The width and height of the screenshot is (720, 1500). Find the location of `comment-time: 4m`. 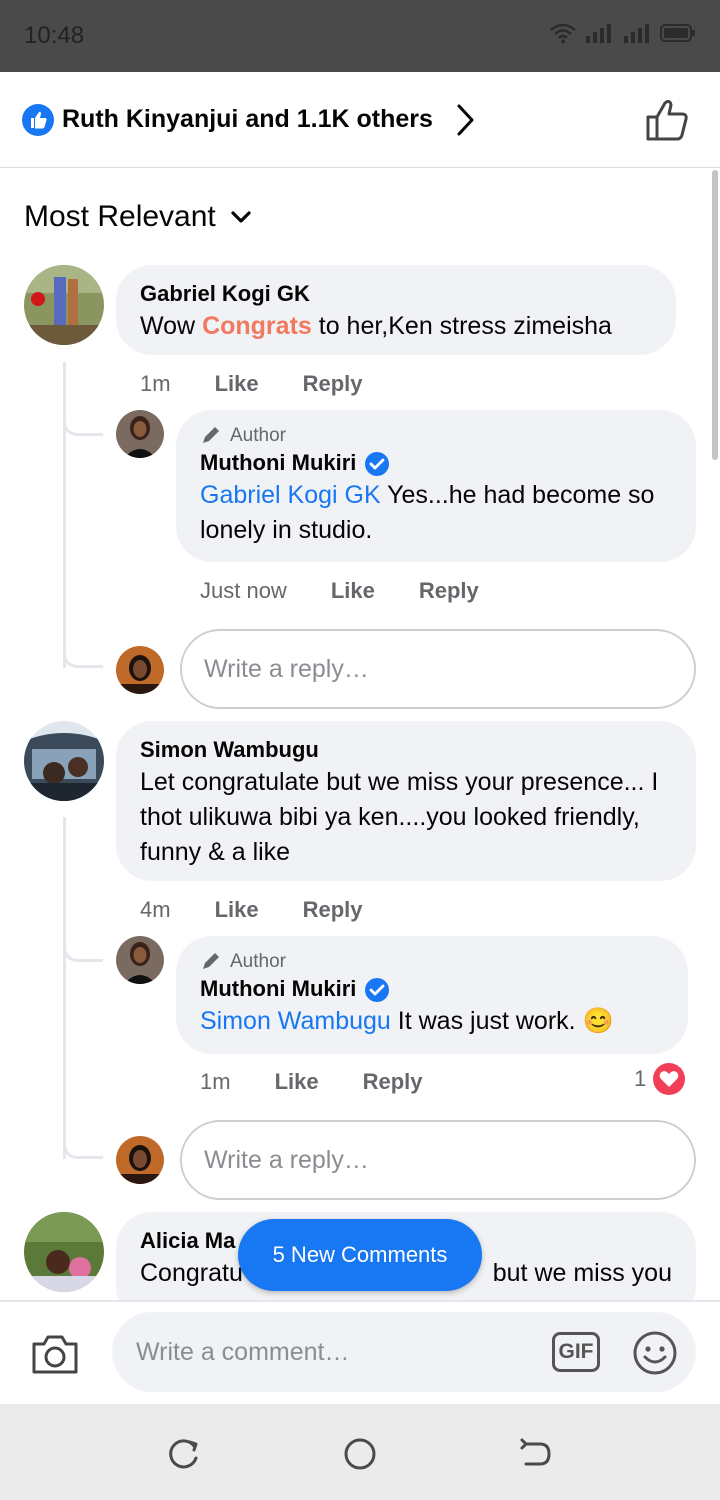

comment-time: 4m is located at coordinates (155, 909).